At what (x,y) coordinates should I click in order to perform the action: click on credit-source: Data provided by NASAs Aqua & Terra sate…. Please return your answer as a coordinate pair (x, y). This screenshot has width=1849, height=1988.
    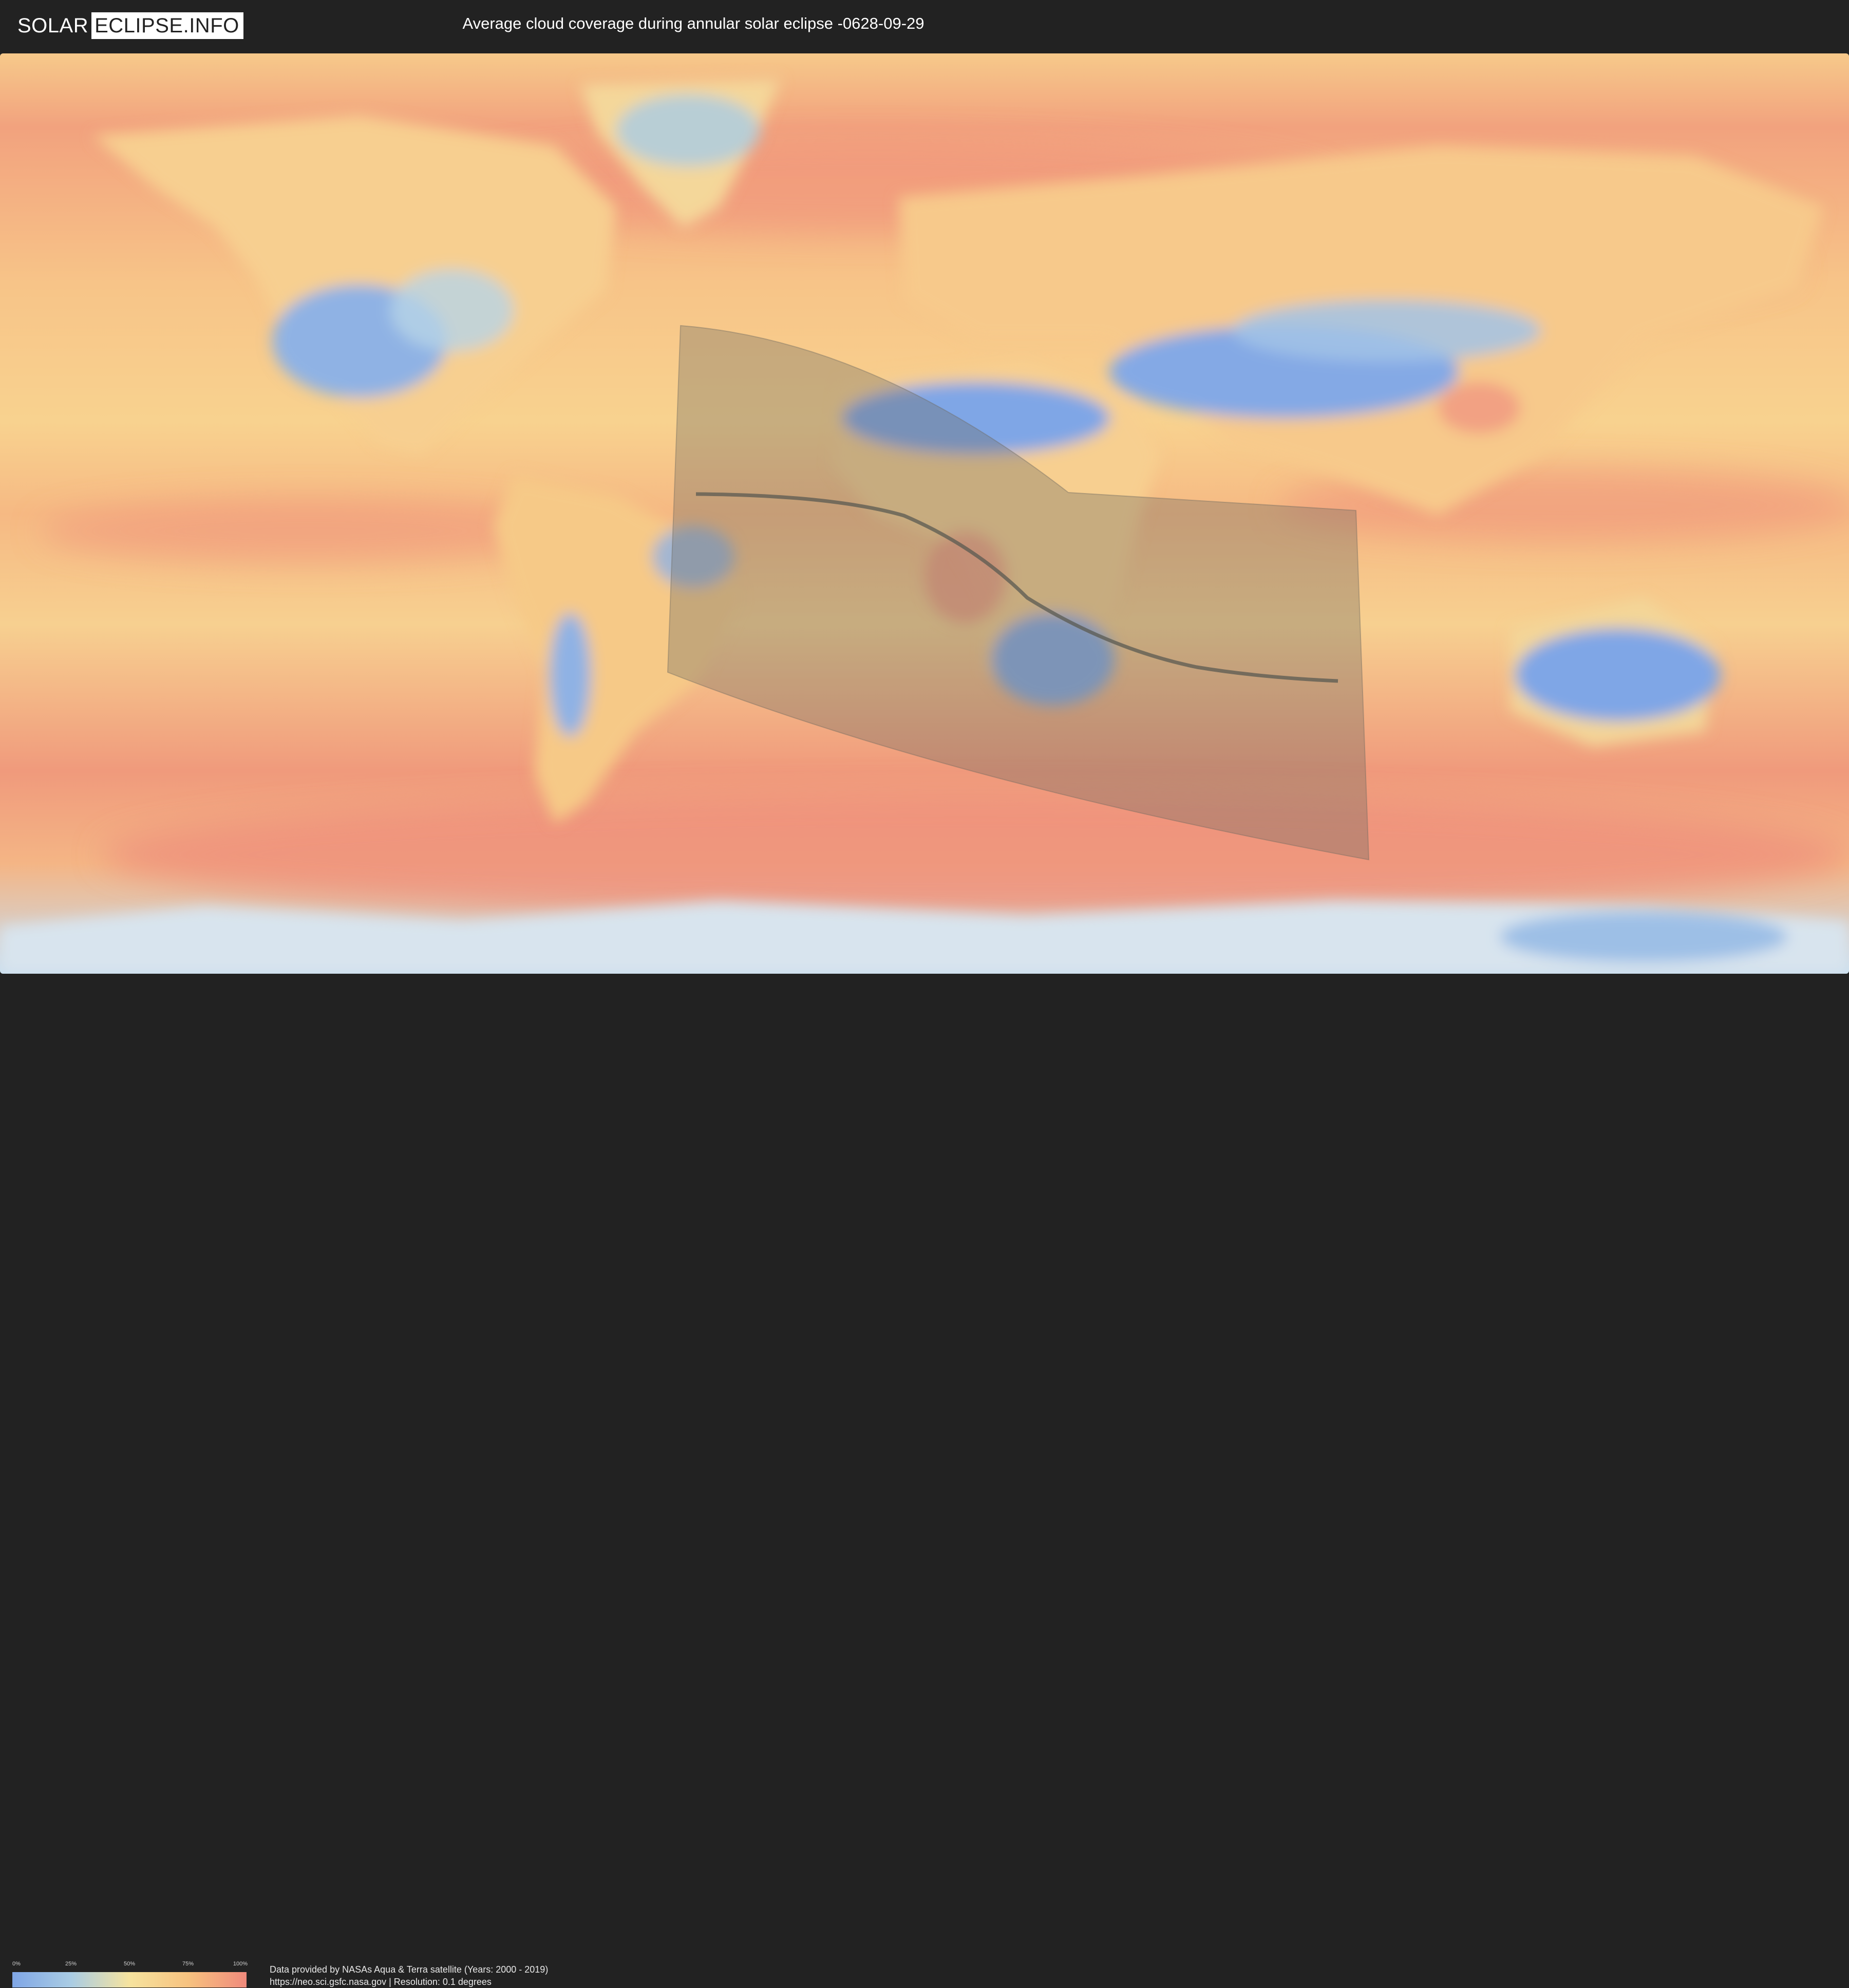
    Looking at the image, I should click on (410, 1969).